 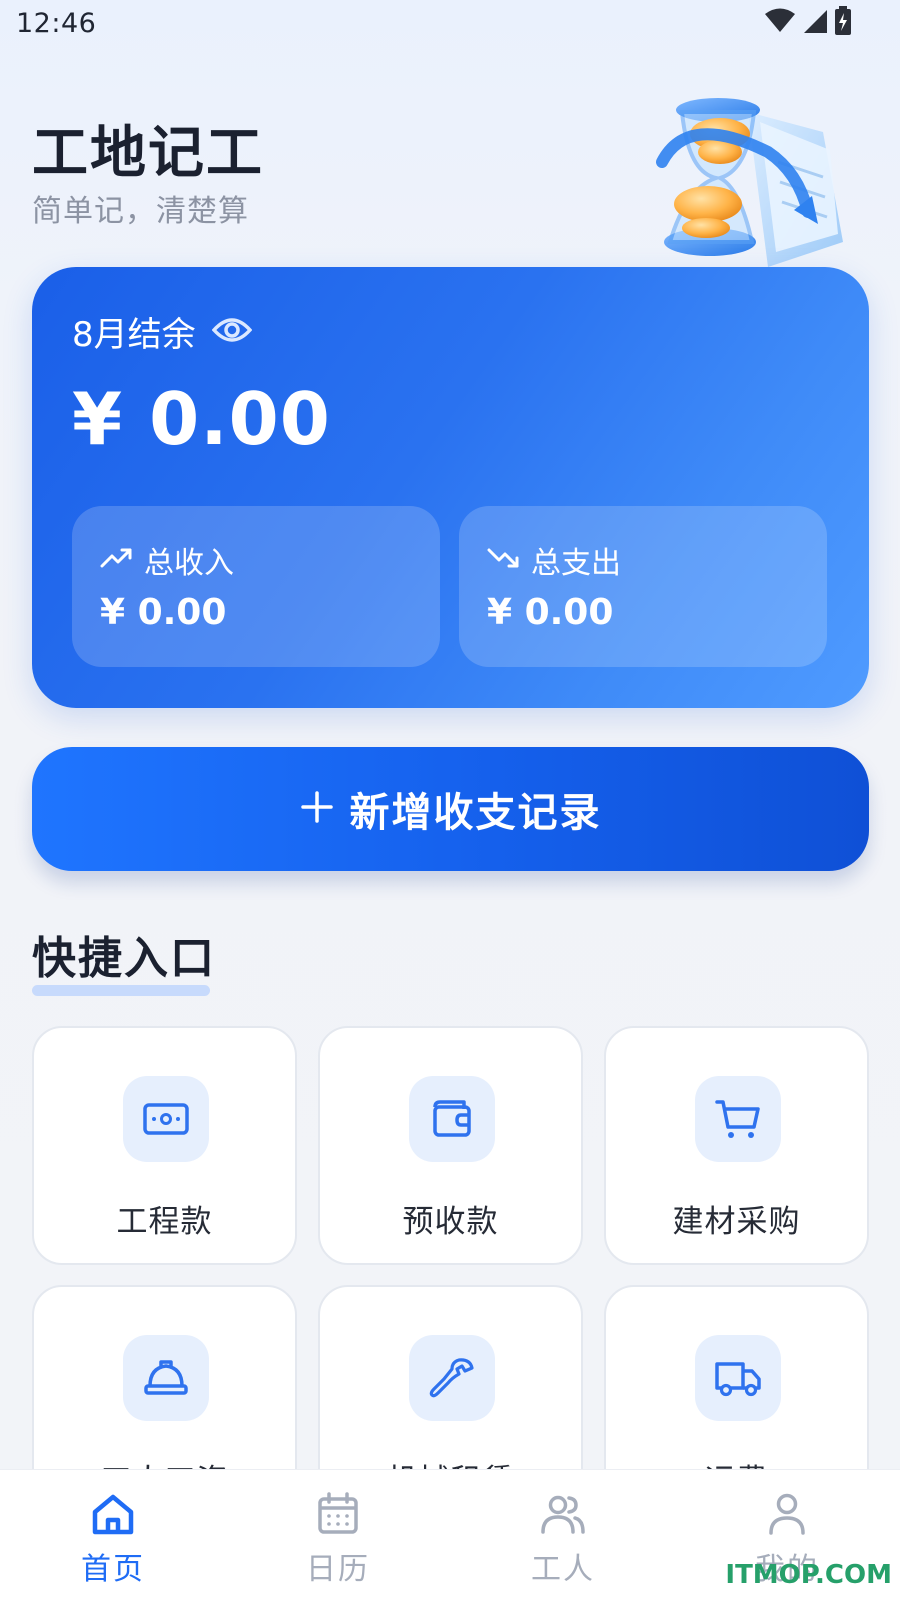 I want to click on expense-summary: 总支出 ¥ 0.00, so click(x=643, y=586).